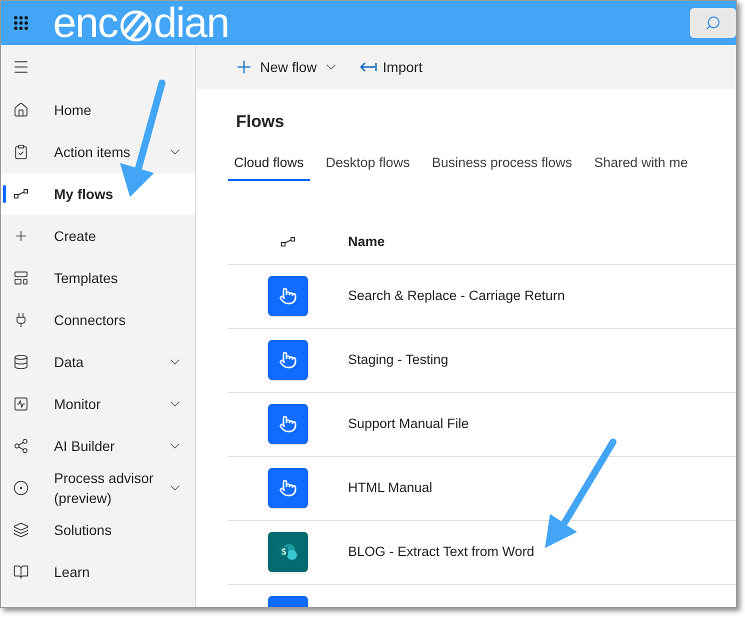  Describe the element at coordinates (21, 152) in the screenshot. I see `clipboard-icon` at that location.